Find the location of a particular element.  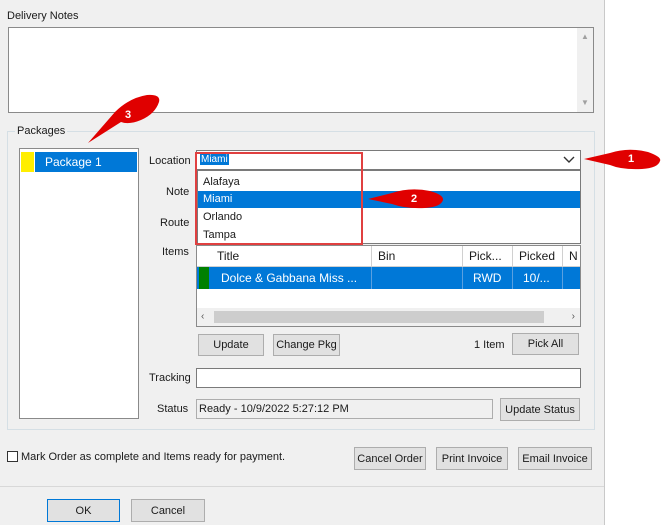

column-header-bin: Bin is located at coordinates (386, 256).